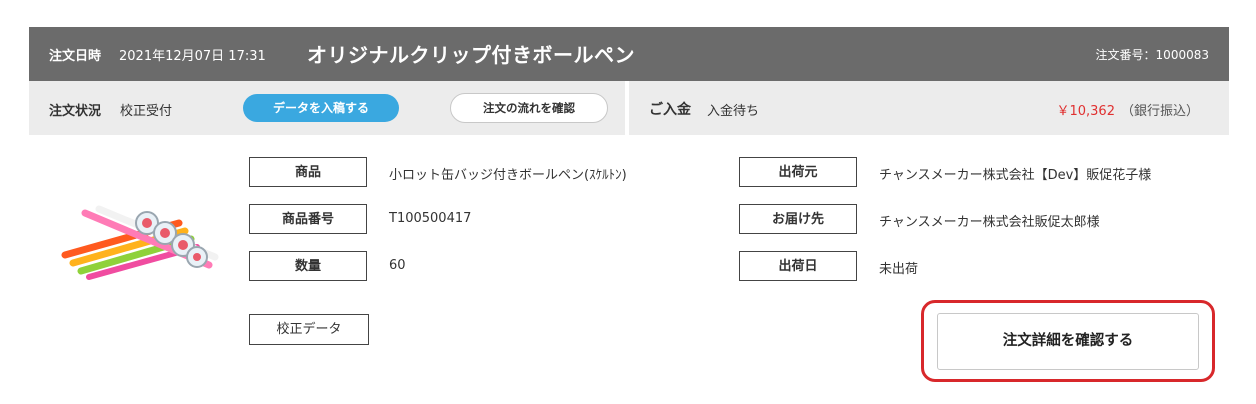  Describe the element at coordinates (1152, 55) in the screenshot. I see `order-number: 注文番号：1000083` at that location.